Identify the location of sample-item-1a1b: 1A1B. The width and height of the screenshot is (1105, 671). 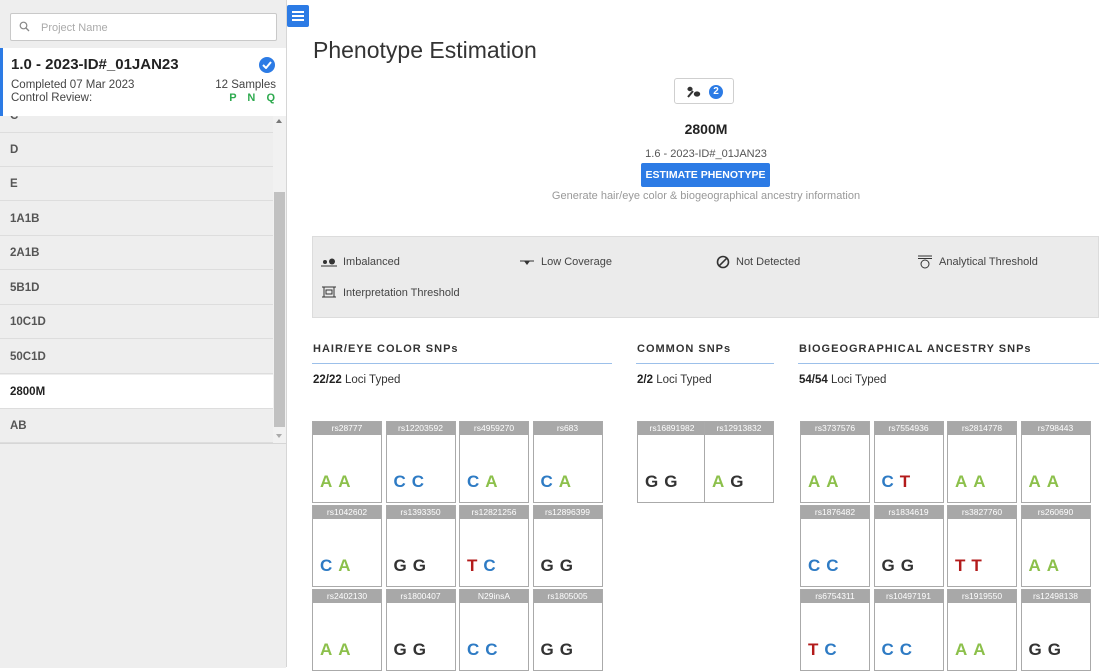
(136, 219).